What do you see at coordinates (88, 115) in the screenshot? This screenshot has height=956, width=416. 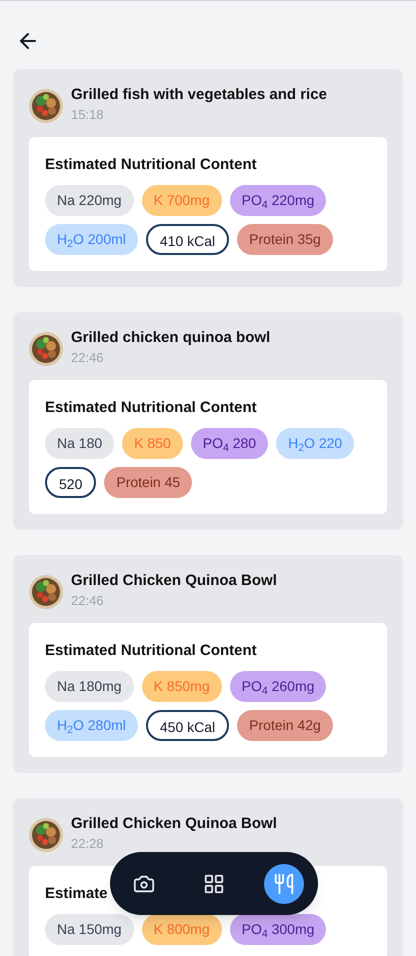 I see `meal-time: 15:18` at bounding box center [88, 115].